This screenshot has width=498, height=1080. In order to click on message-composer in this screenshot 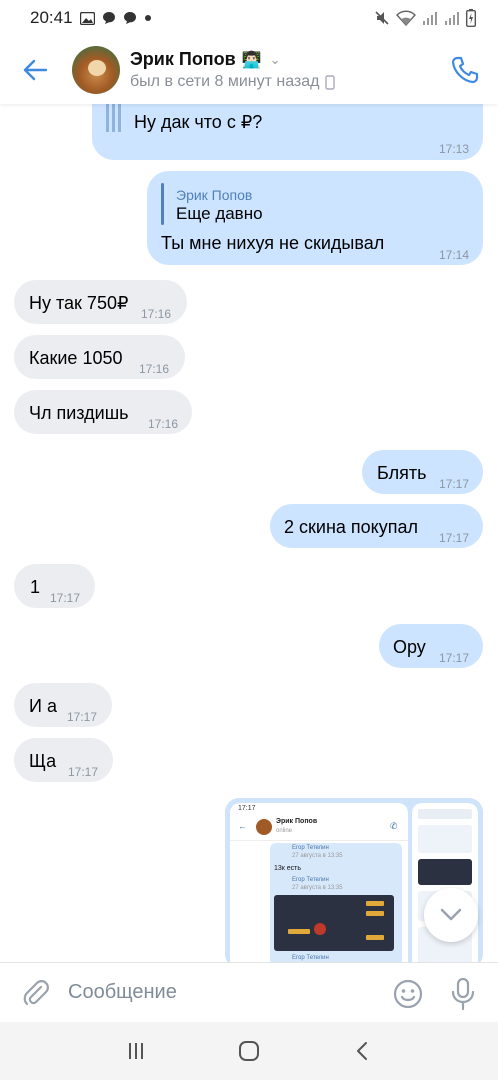, I will do `click(249, 992)`.